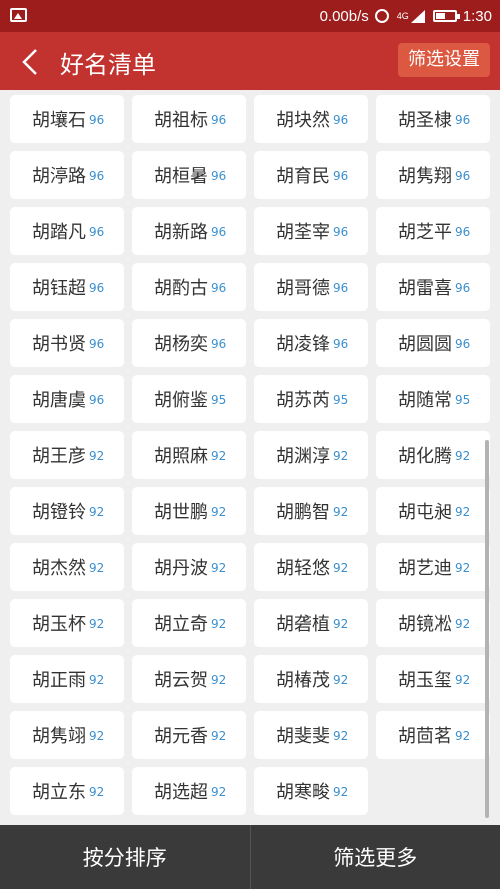  Describe the element at coordinates (433, 287) in the screenshot. I see `name-card: 胡雷喜 96` at that location.